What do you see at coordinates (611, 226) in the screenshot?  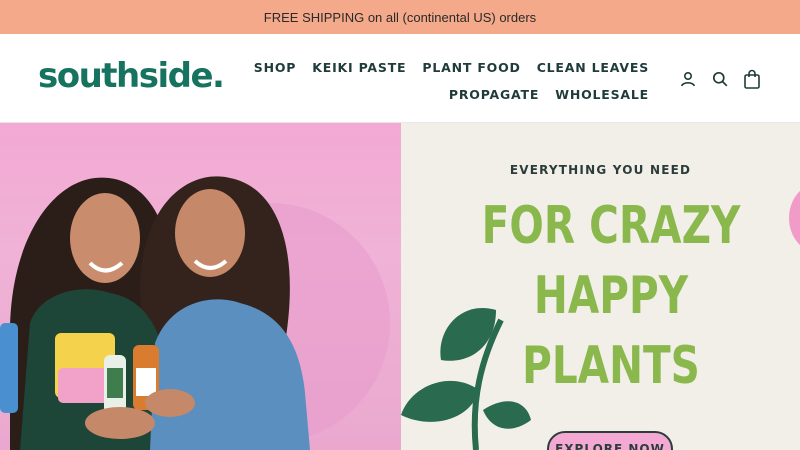 I see `hero-headline-line1: FOR CRAZY` at bounding box center [611, 226].